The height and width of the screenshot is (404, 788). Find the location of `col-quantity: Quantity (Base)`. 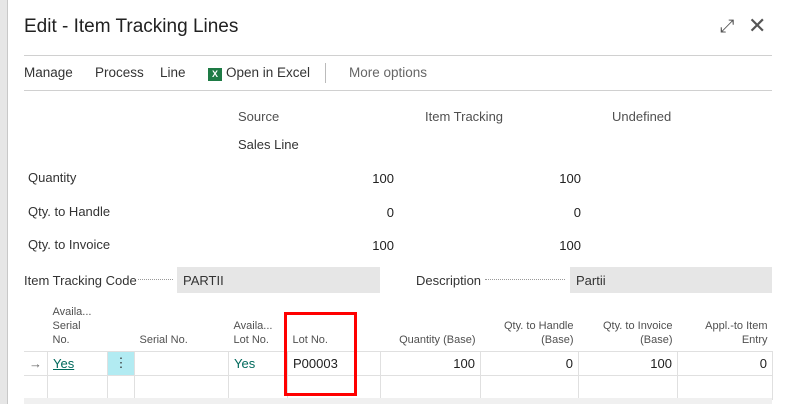

col-quantity: Quantity (Base) is located at coordinates (431, 326).